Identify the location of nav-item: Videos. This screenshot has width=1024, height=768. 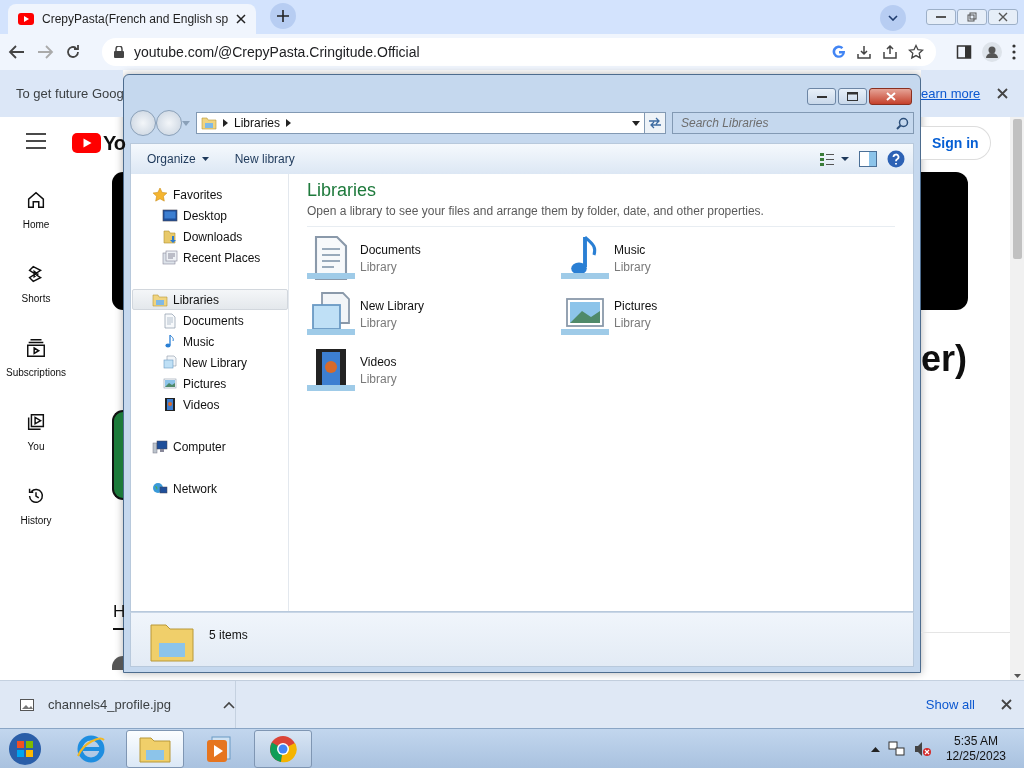
(210, 404).